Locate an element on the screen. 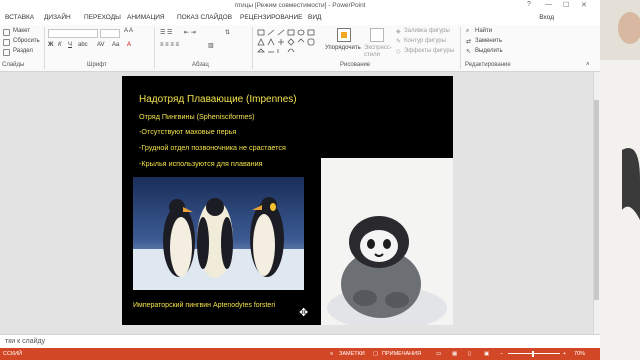 The image size is (640, 360). mouse-cursor-icon: ✥ is located at coordinates (304, 313).